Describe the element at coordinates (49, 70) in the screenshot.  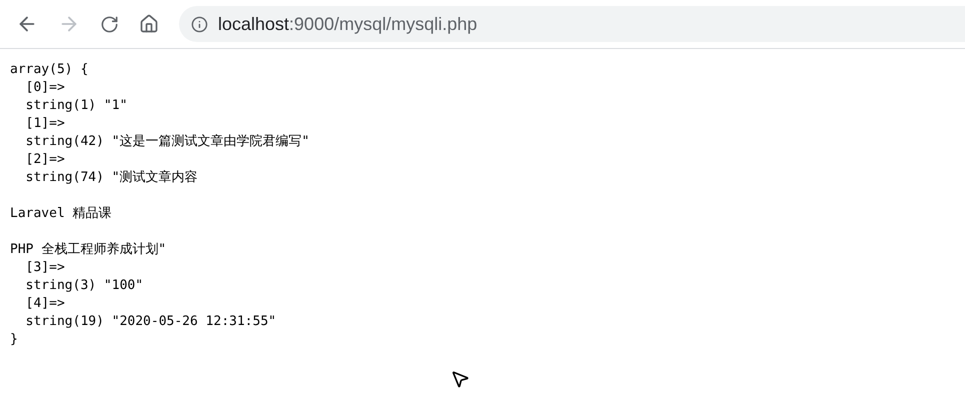
I see `output-line: array(5) {` at that location.